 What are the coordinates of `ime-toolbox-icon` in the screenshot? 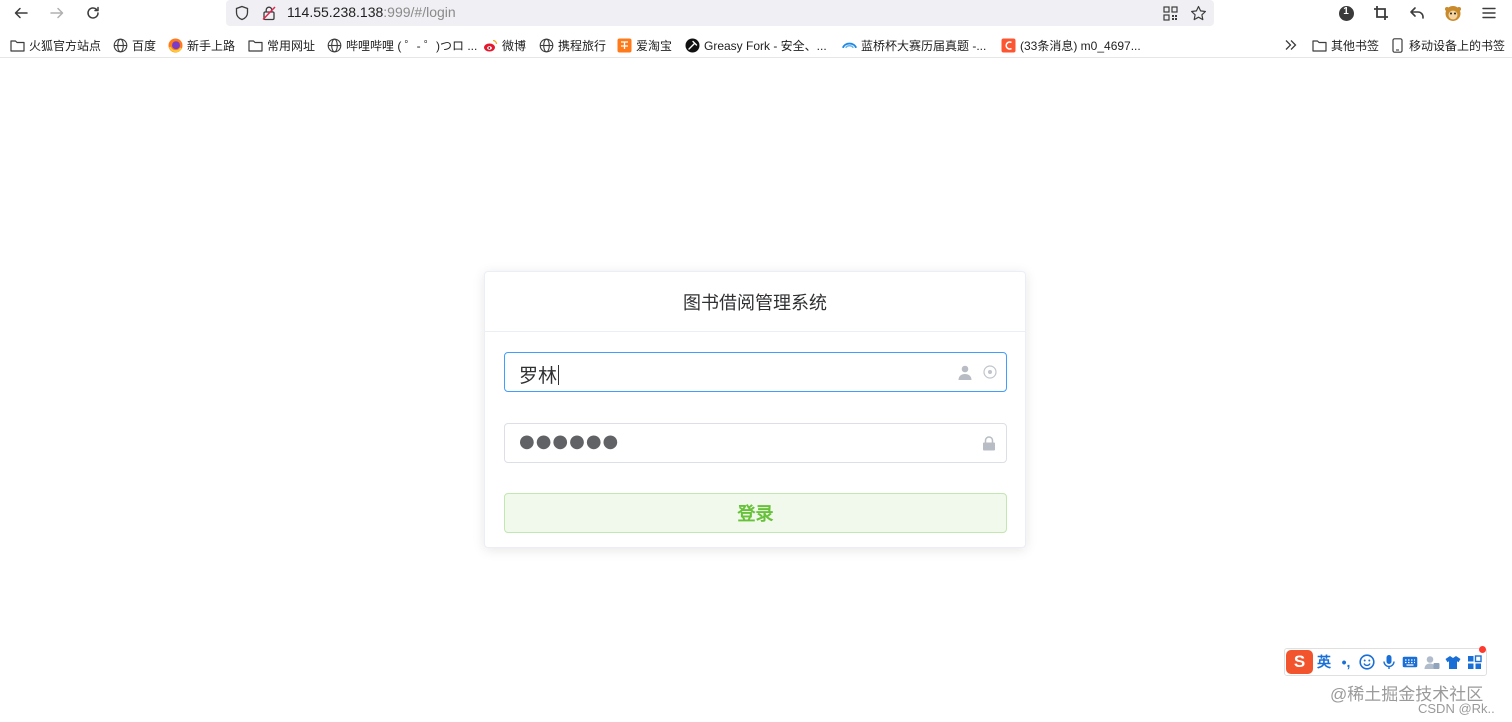 It's located at (1474, 662).